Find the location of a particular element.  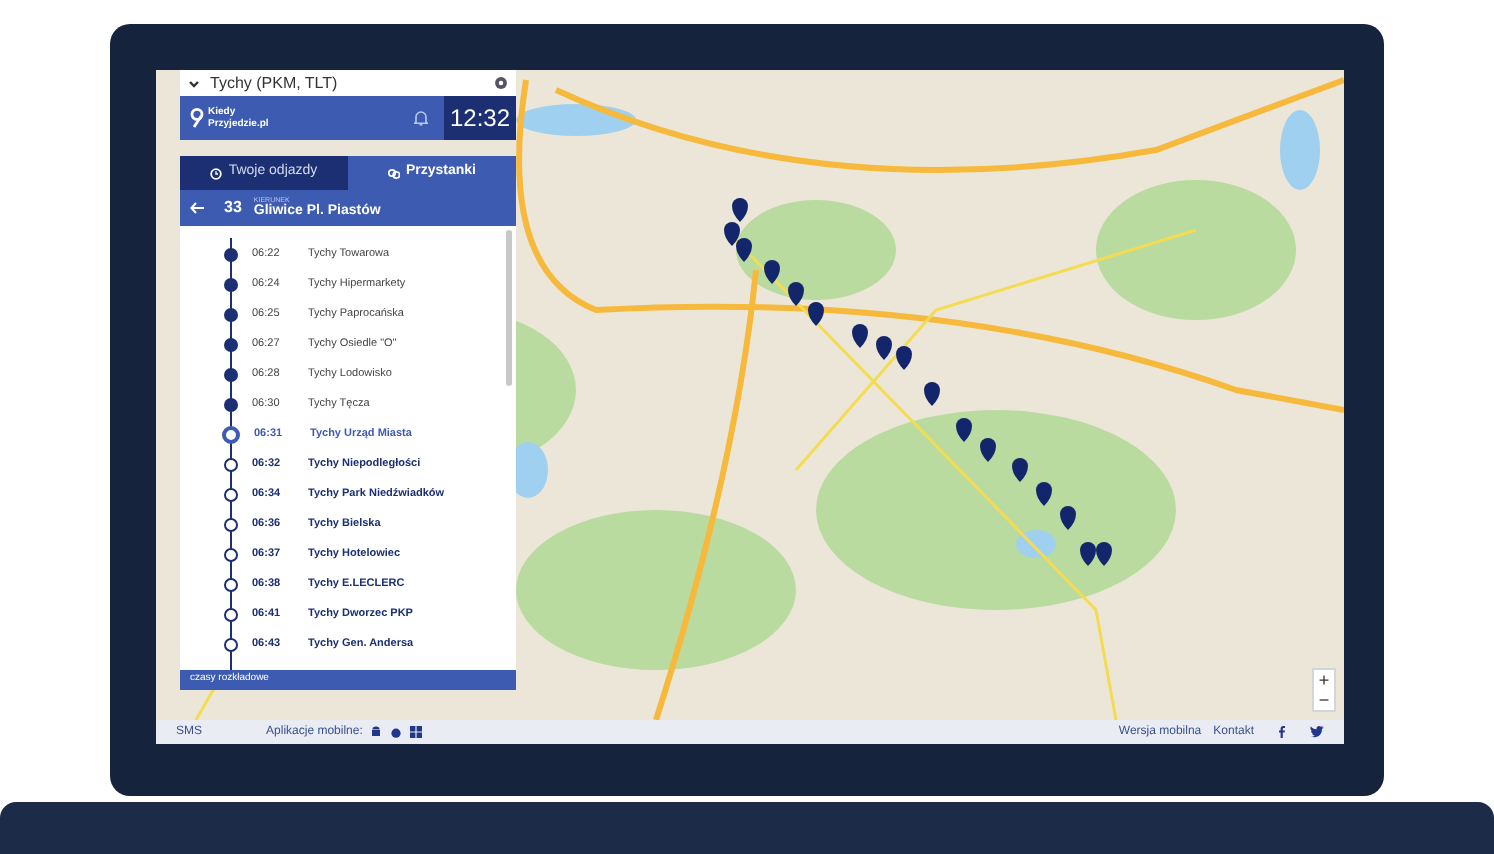

twitter-icon is located at coordinates (1317, 732).